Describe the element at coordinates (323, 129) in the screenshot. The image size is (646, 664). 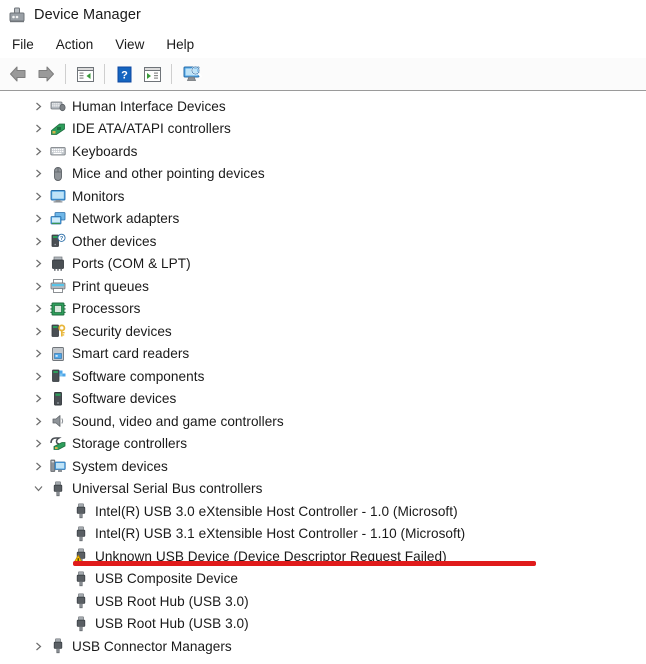
I see `tree-item-ide-ata-atapi-controllers: IDE ATA/ATAPI controllers` at that location.